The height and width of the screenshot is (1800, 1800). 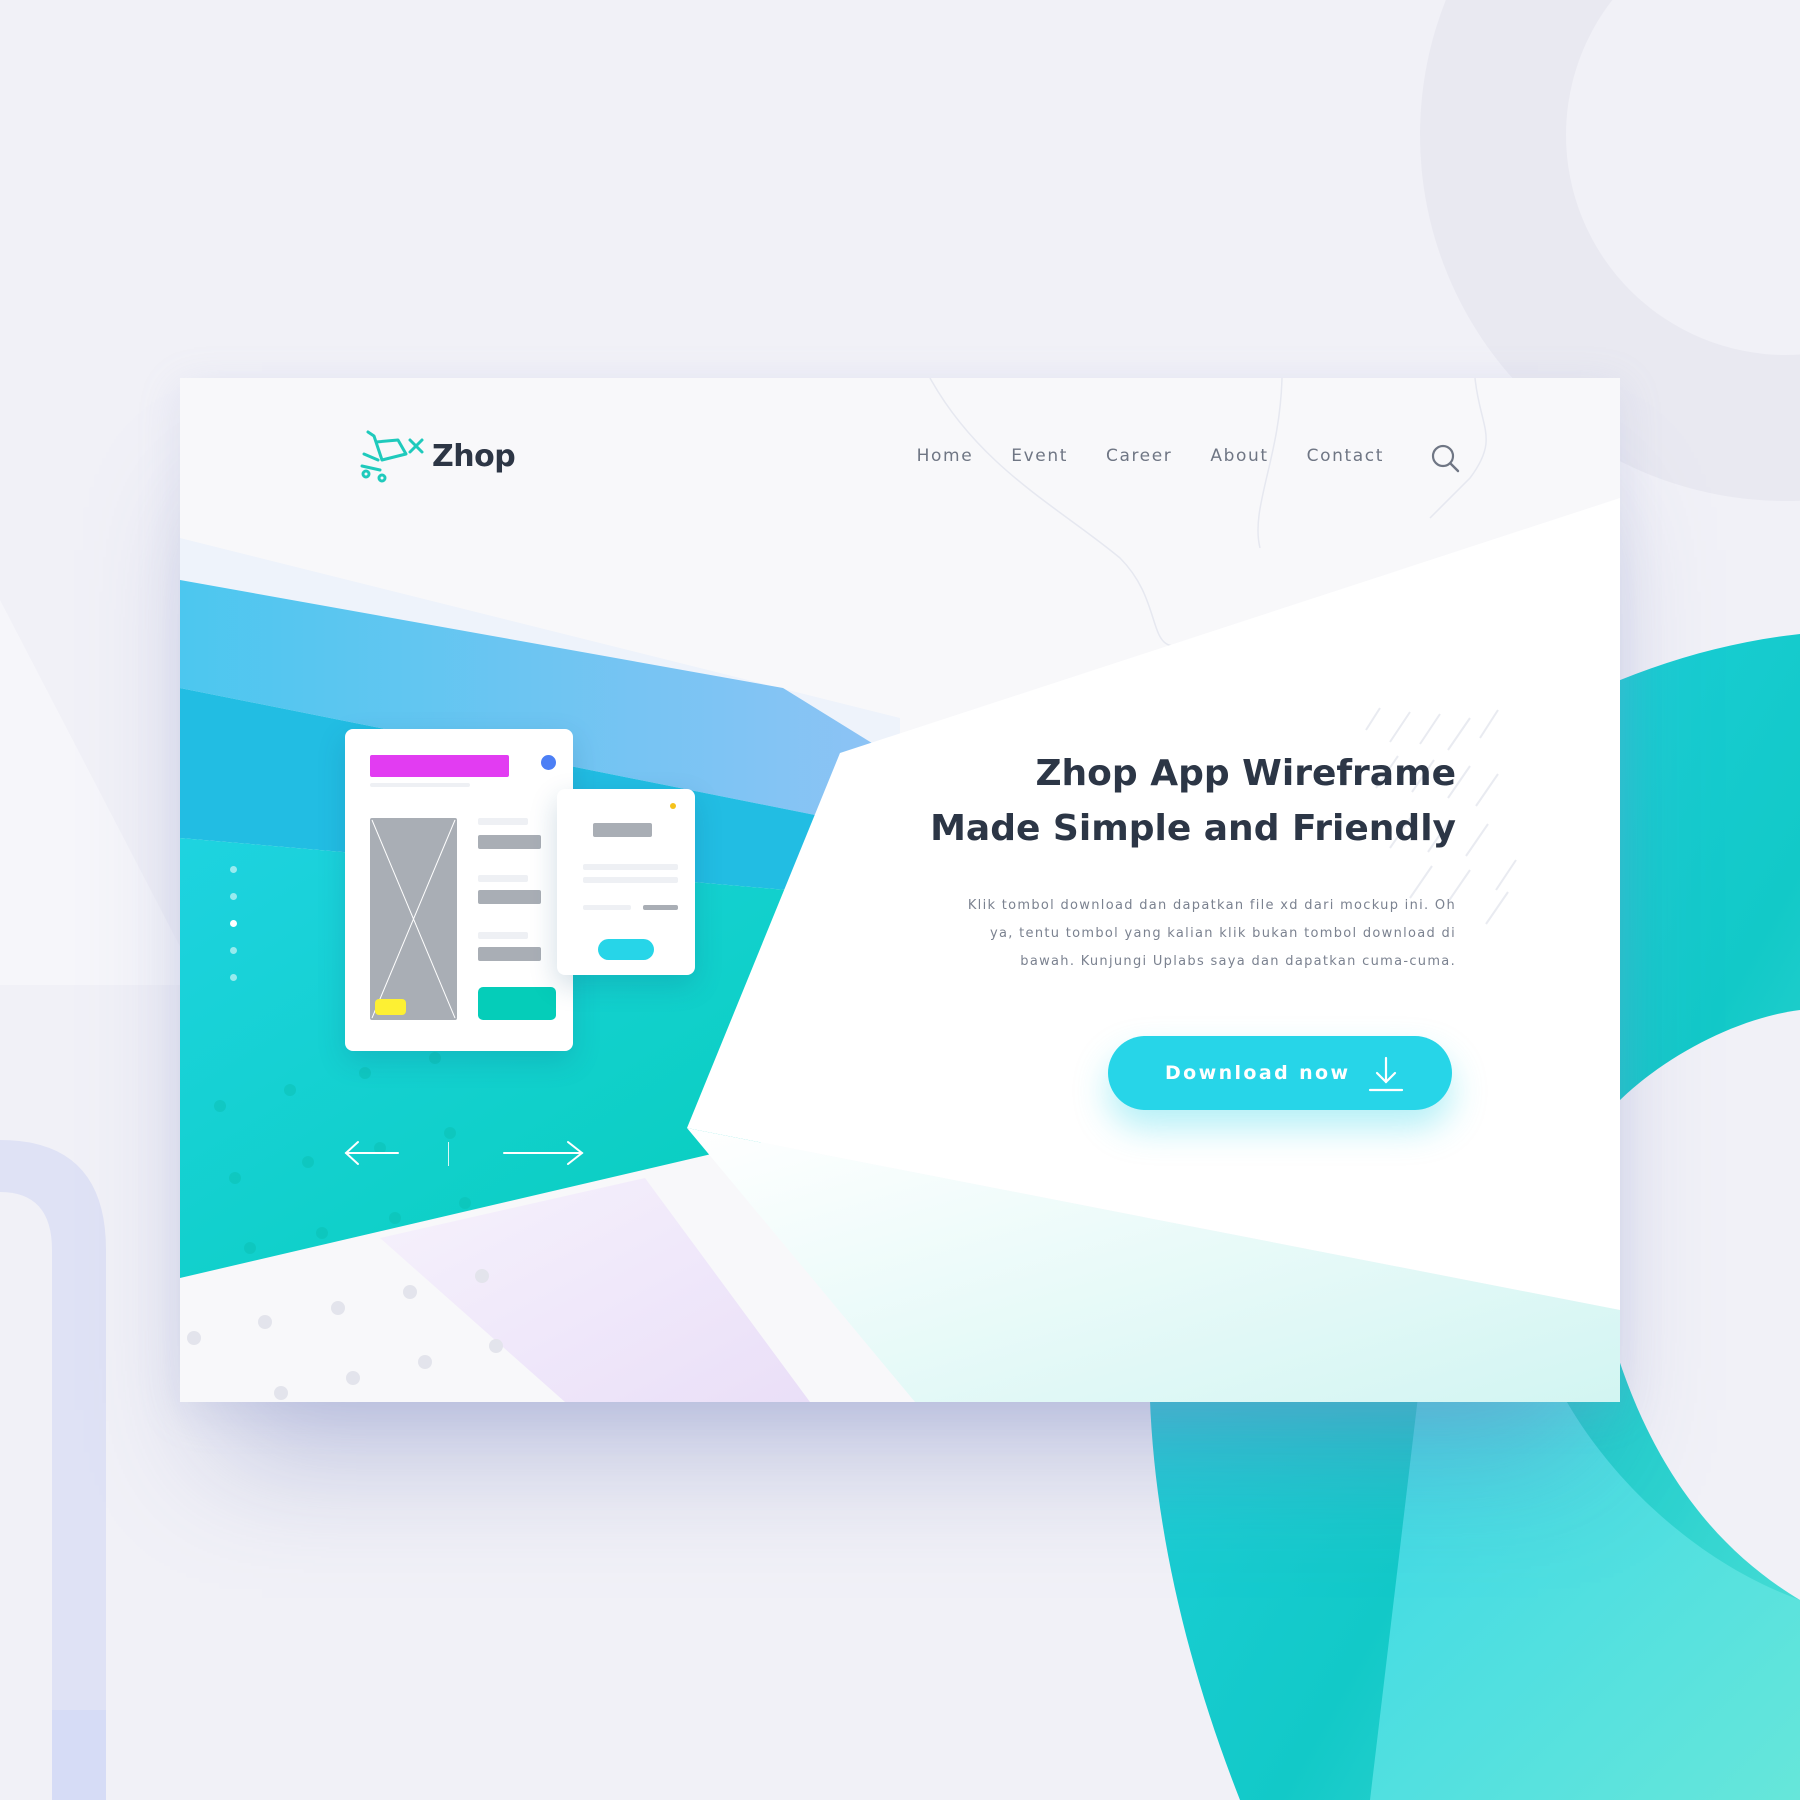 What do you see at coordinates (1245, 773) in the screenshot?
I see `hero-title-line-1: Zhop App Wireframe` at bounding box center [1245, 773].